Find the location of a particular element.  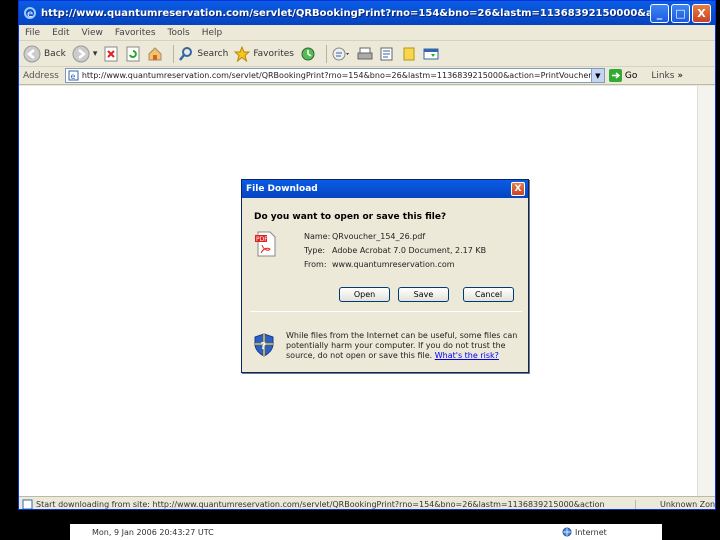

menu-view: View is located at coordinates (92, 33).